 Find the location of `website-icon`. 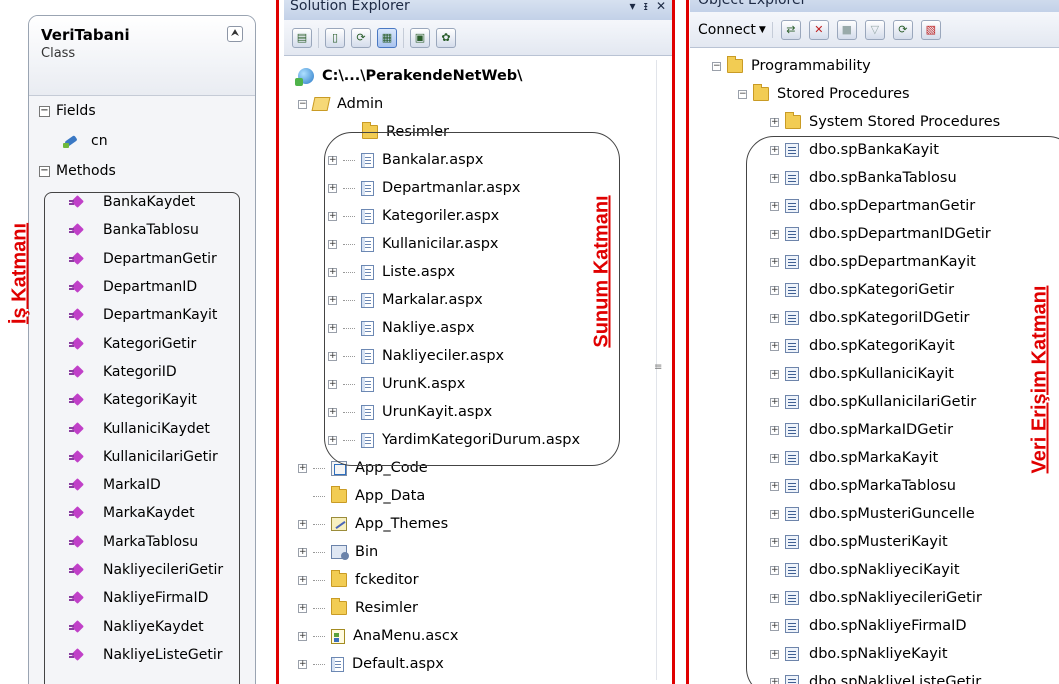

website-icon is located at coordinates (304, 77).